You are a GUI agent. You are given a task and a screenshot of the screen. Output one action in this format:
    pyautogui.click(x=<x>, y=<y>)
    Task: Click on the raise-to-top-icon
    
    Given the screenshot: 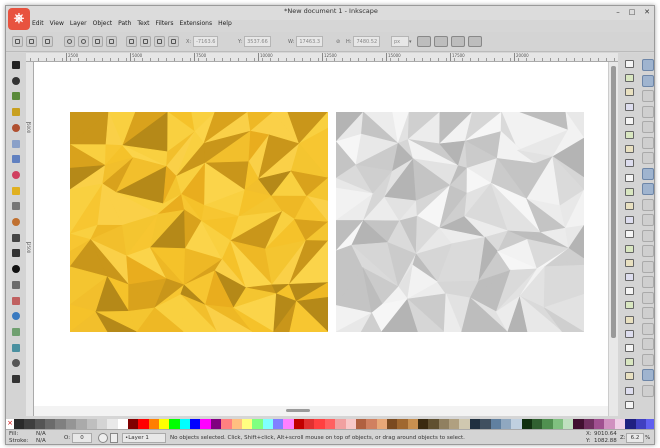 What is the action you would take?
    pyautogui.click(x=131, y=41)
    